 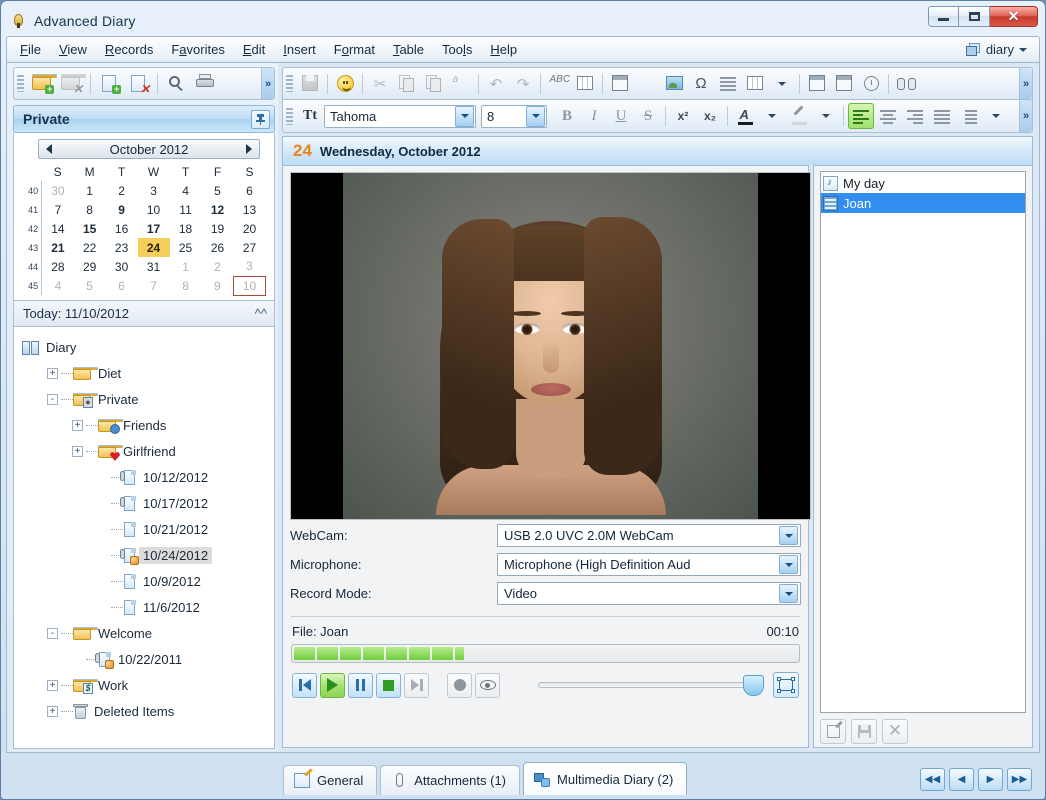 I want to click on calendar-day: 2, so click(x=218, y=266).